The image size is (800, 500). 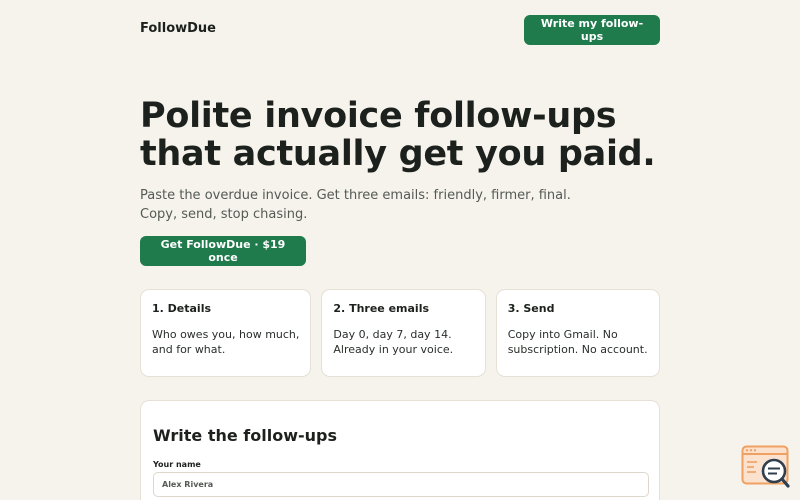 What do you see at coordinates (223, 251) in the screenshot?
I see `get-followdue-button: Get FollowDue · $19 once` at bounding box center [223, 251].